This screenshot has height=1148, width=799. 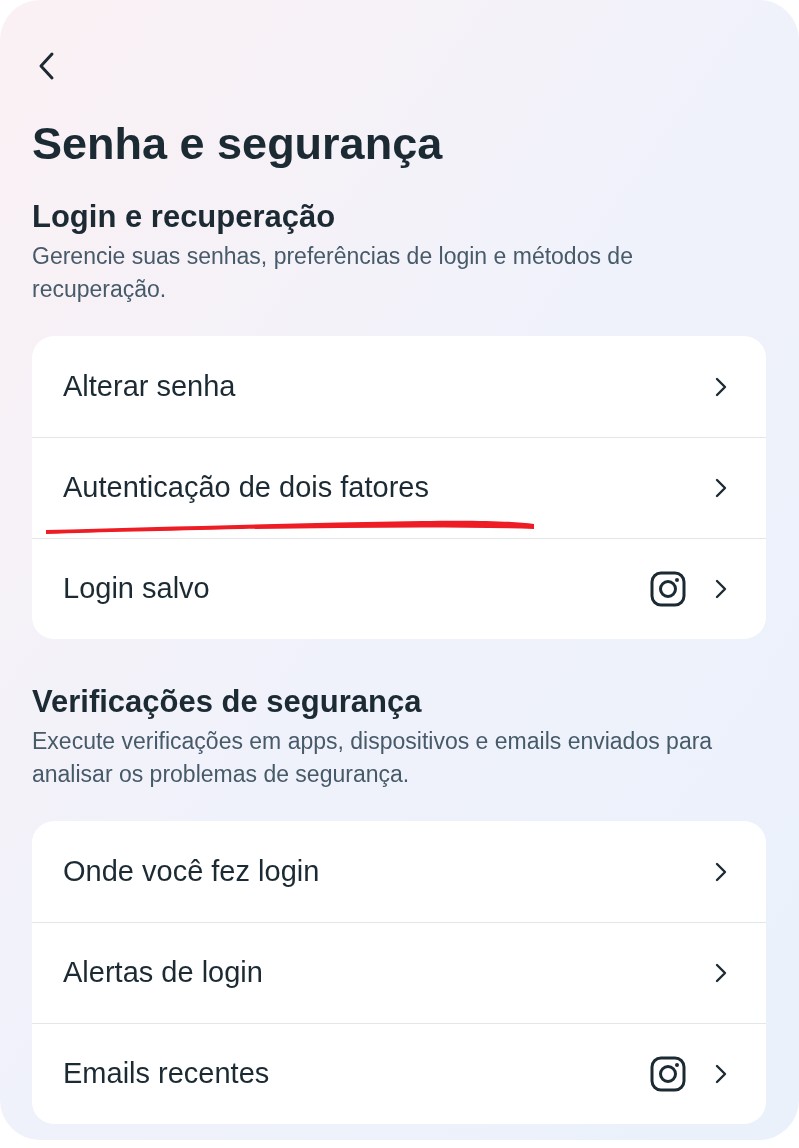 I want to click on row-label: Alertas de login, so click(x=163, y=973).